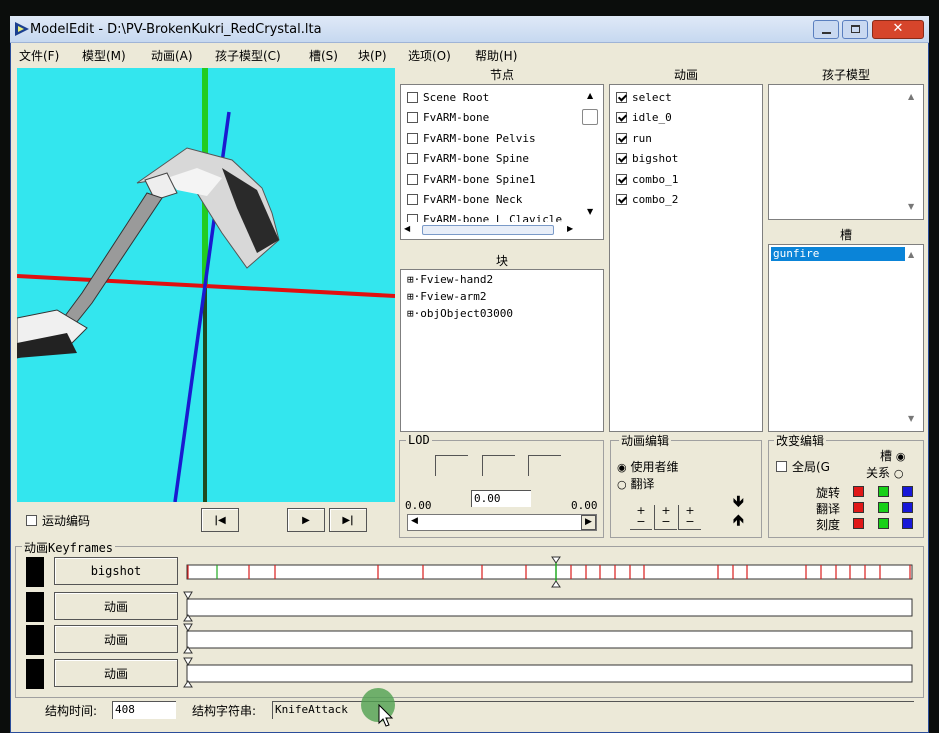 Image resolution: width=939 pixels, height=733 pixels. What do you see at coordinates (647, 466) in the screenshot?
I see `anim-edit-radio-user-dim: ◉ 使用者维` at bounding box center [647, 466].